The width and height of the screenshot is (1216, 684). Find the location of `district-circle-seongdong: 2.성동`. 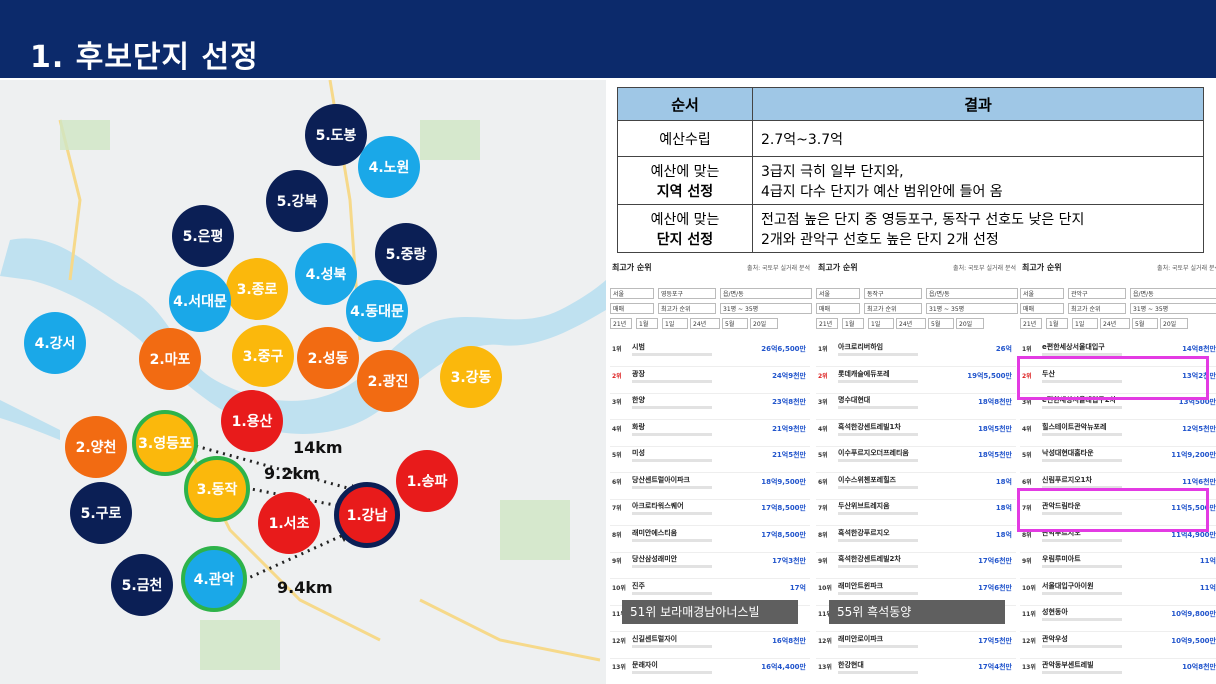

district-circle-seongdong: 2.성동 is located at coordinates (328, 358).